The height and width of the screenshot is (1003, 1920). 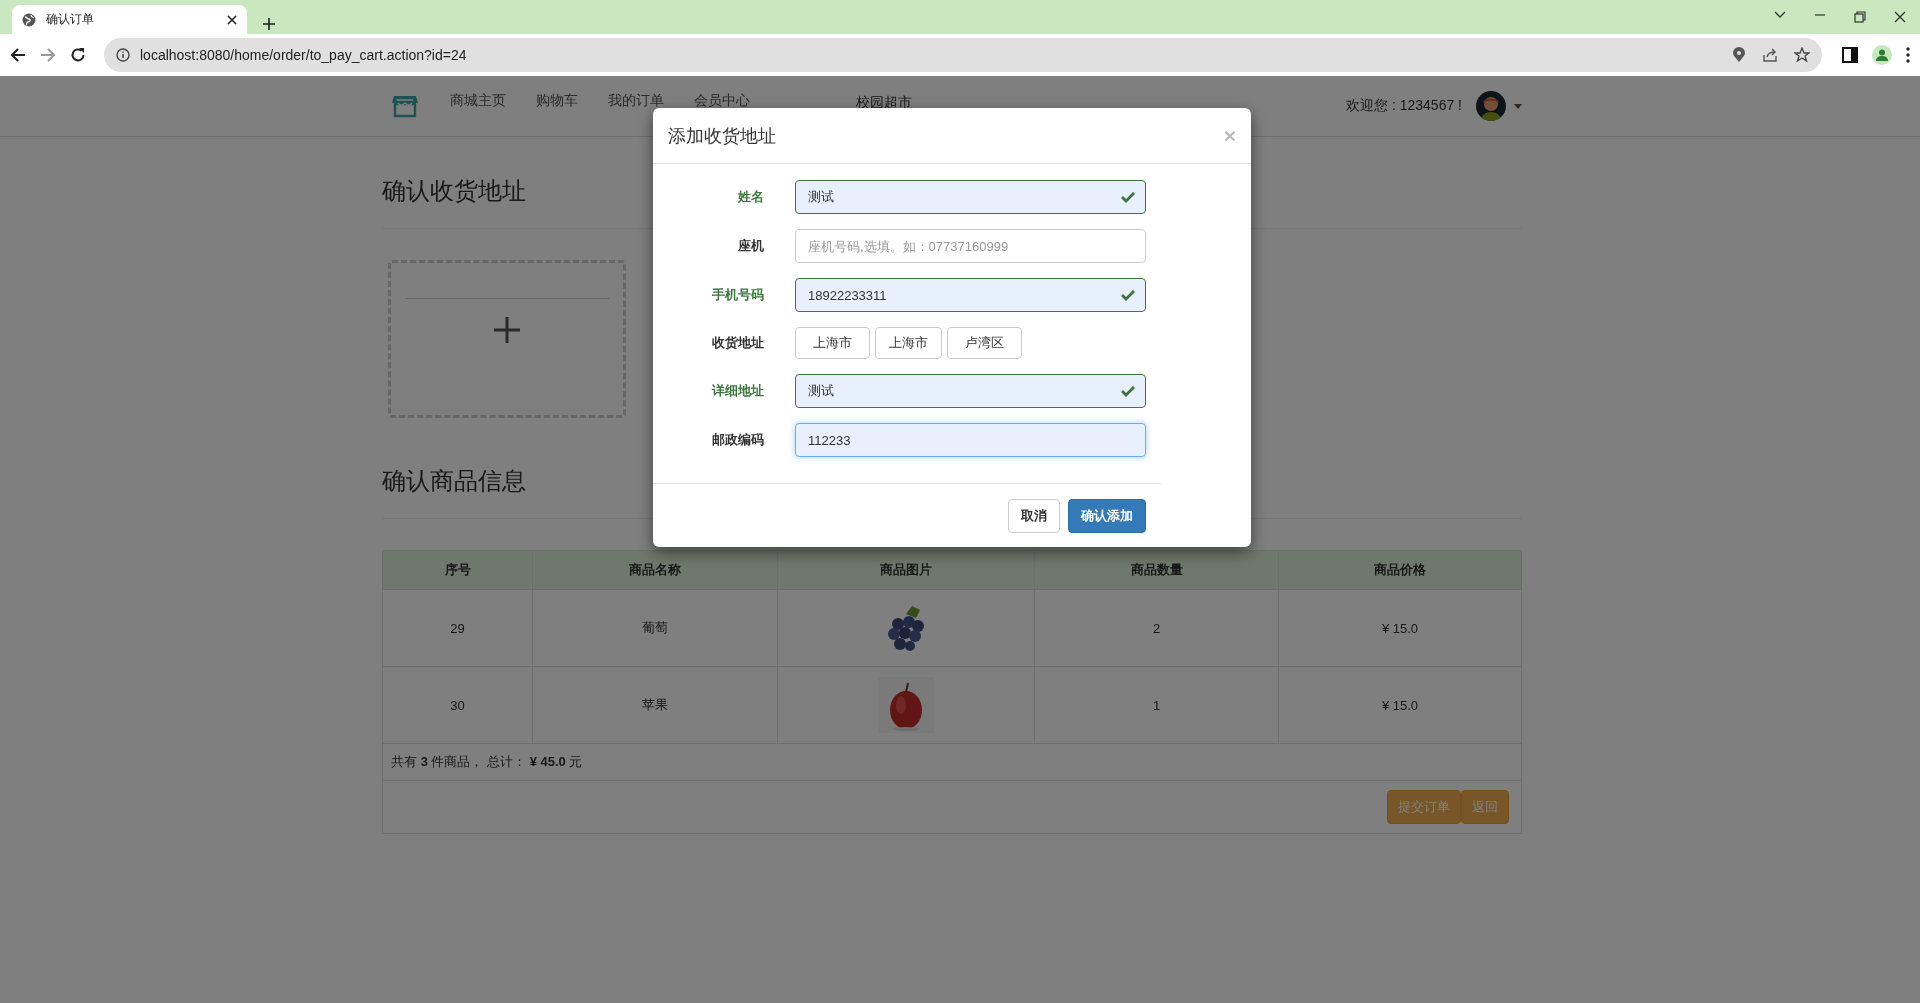 What do you see at coordinates (458, 570) in the screenshot?
I see `column-header: 序号` at bounding box center [458, 570].